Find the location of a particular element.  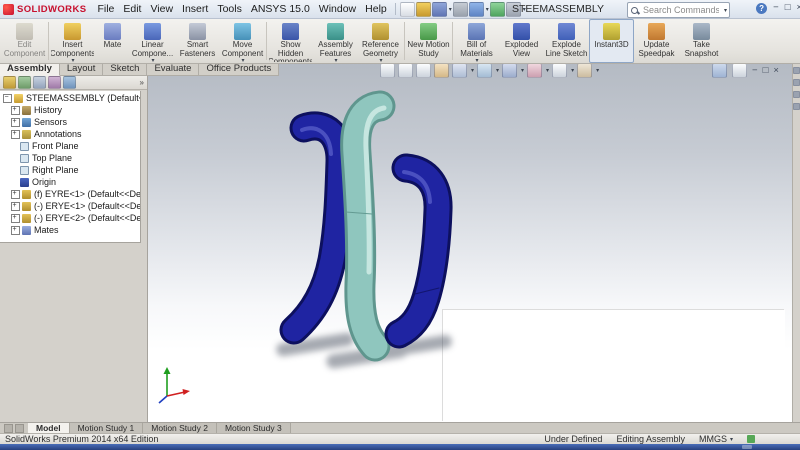

new-document-icon is located at coordinates (407, 9).